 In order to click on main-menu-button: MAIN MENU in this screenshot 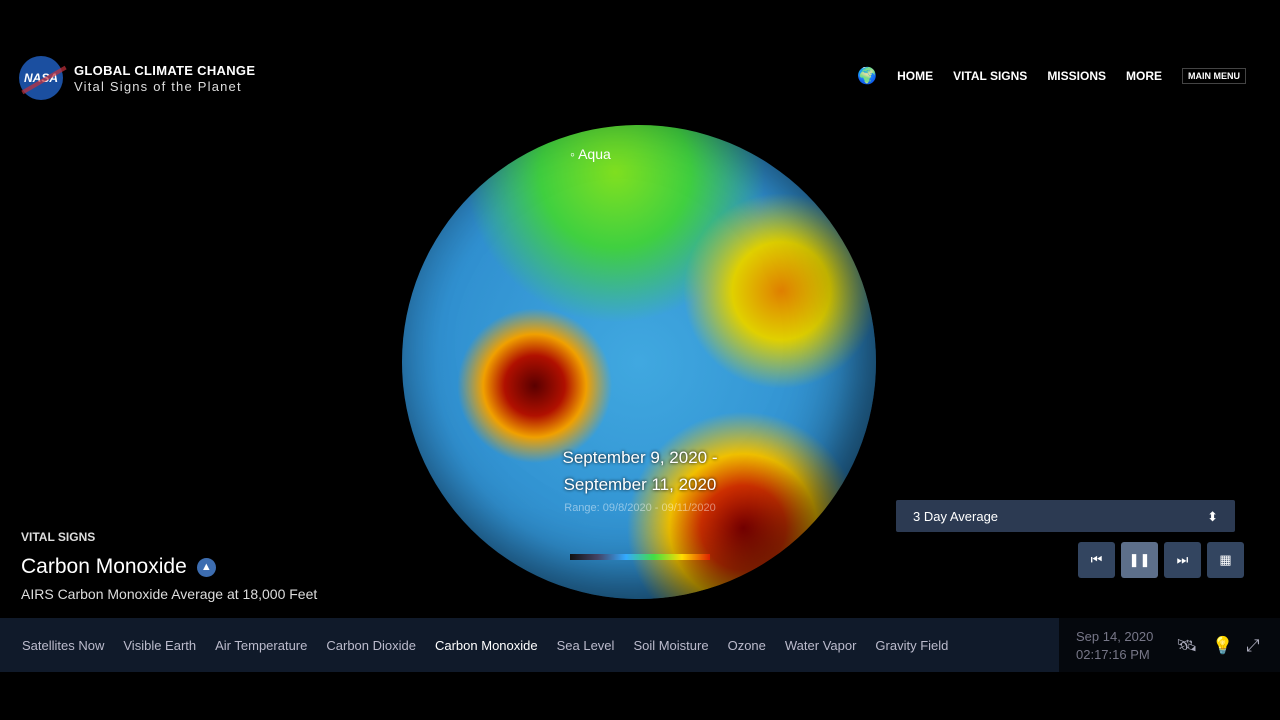, I will do `click(1214, 76)`.